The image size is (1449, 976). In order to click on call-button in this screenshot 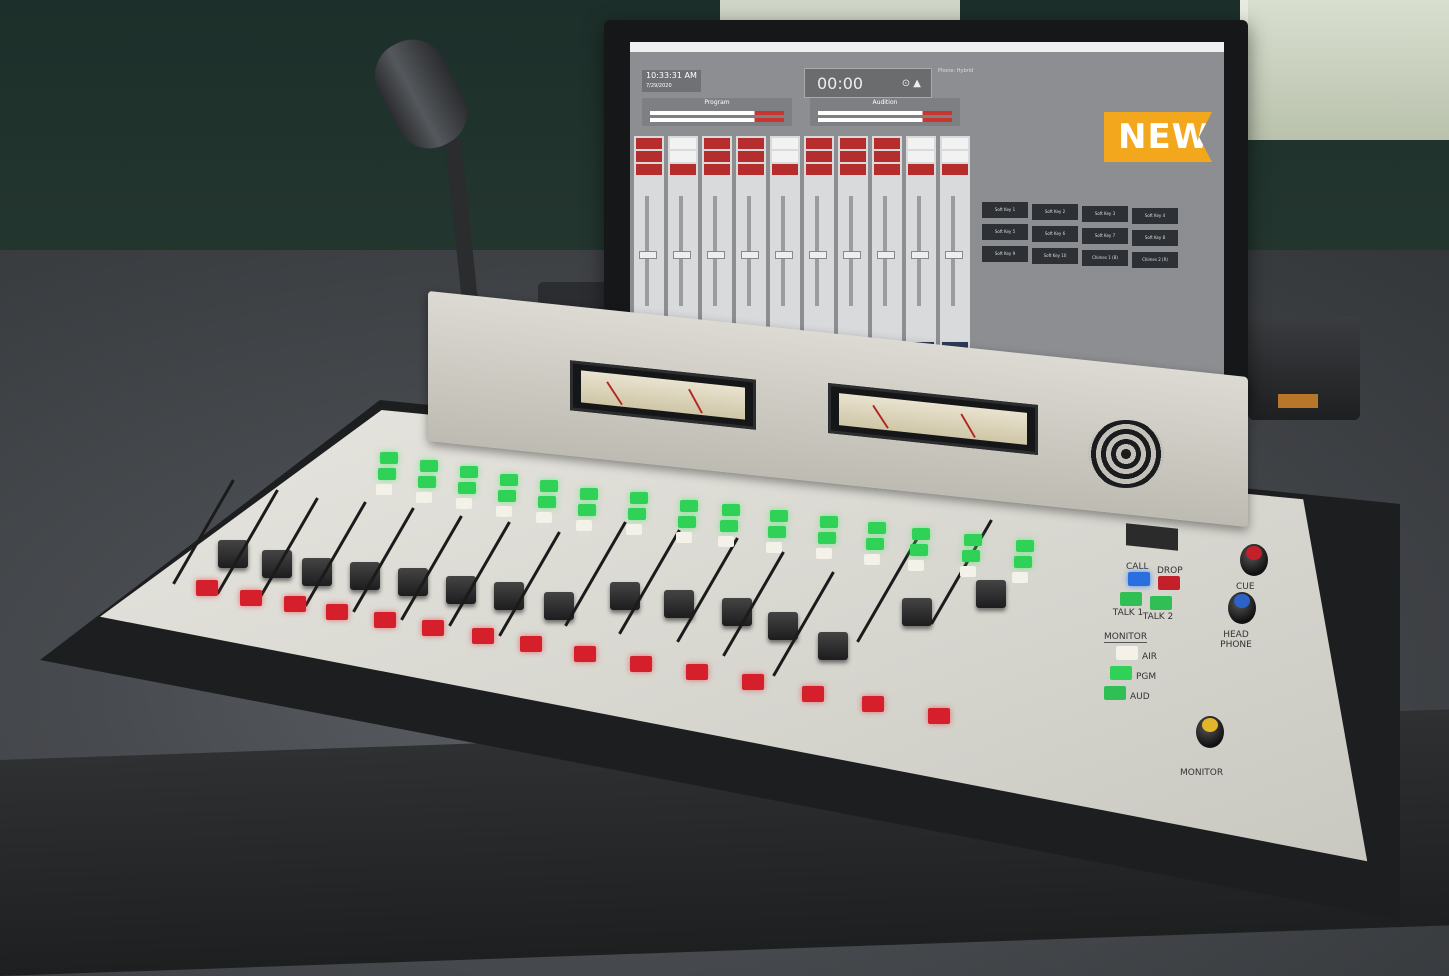, I will do `click(1139, 579)`.